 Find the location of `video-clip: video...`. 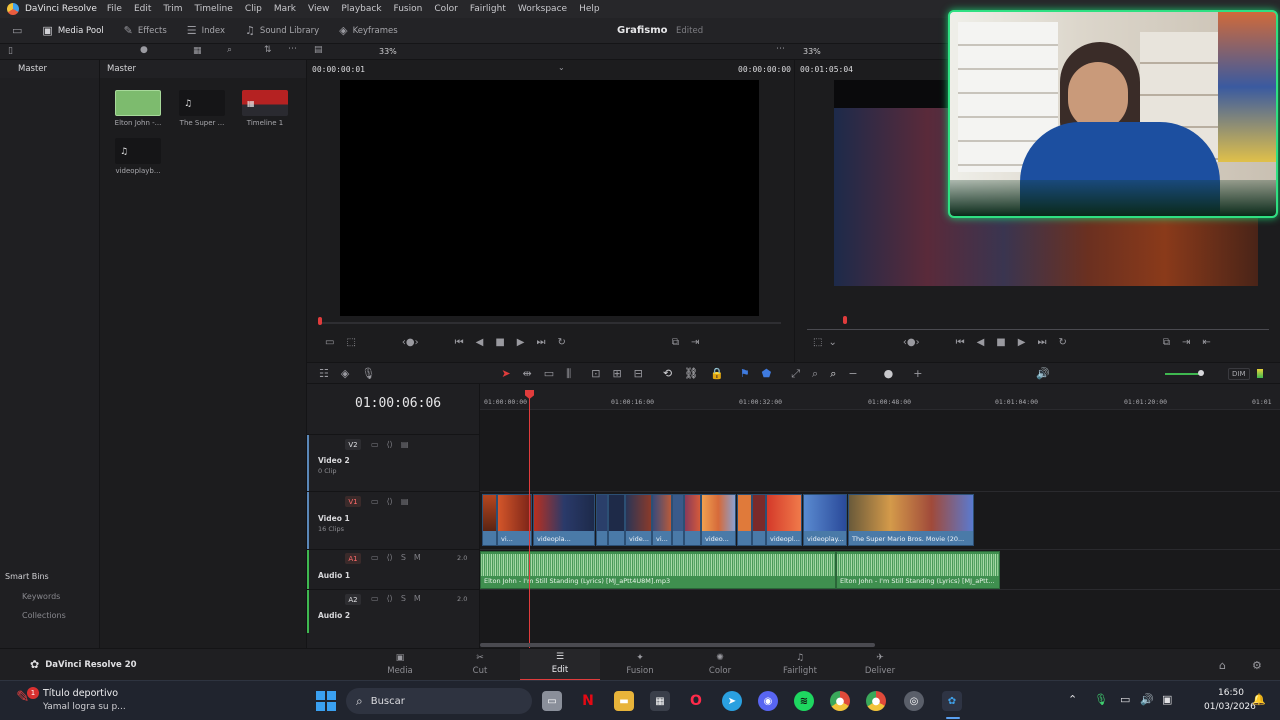

video-clip: video... is located at coordinates (718, 520).